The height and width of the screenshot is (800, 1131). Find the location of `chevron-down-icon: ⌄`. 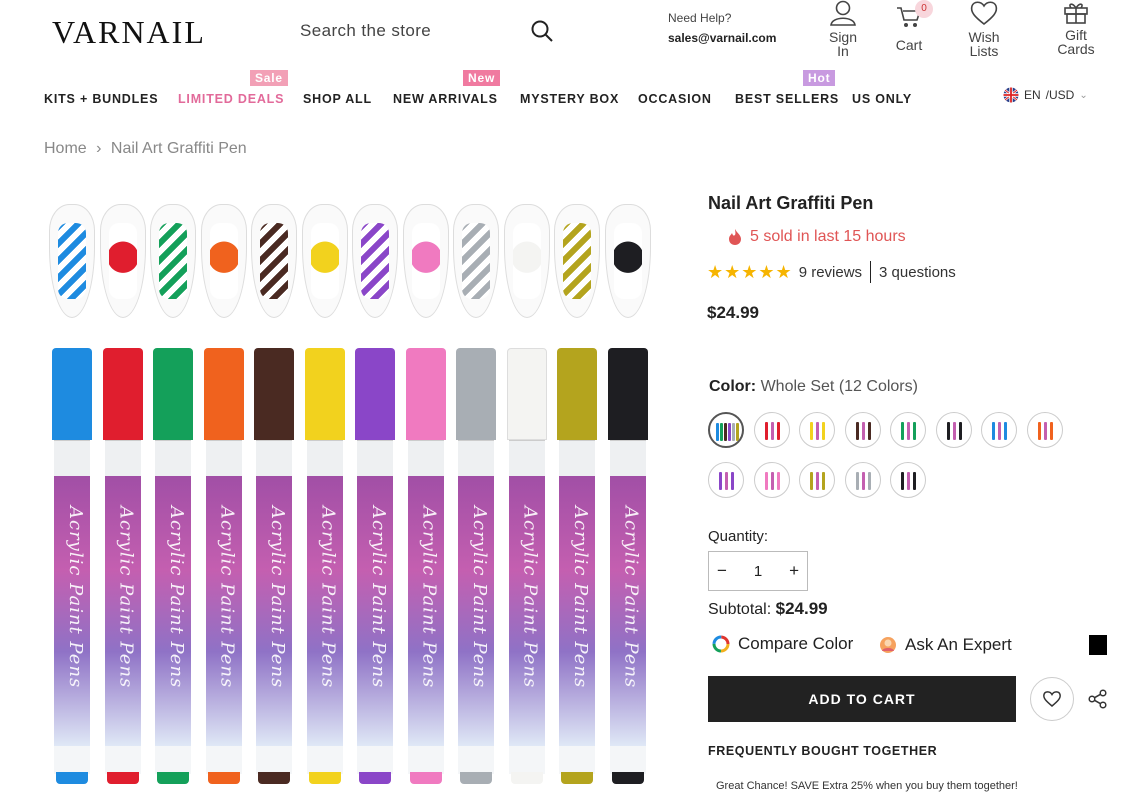

chevron-down-icon: ⌄ is located at coordinates (1083, 95).